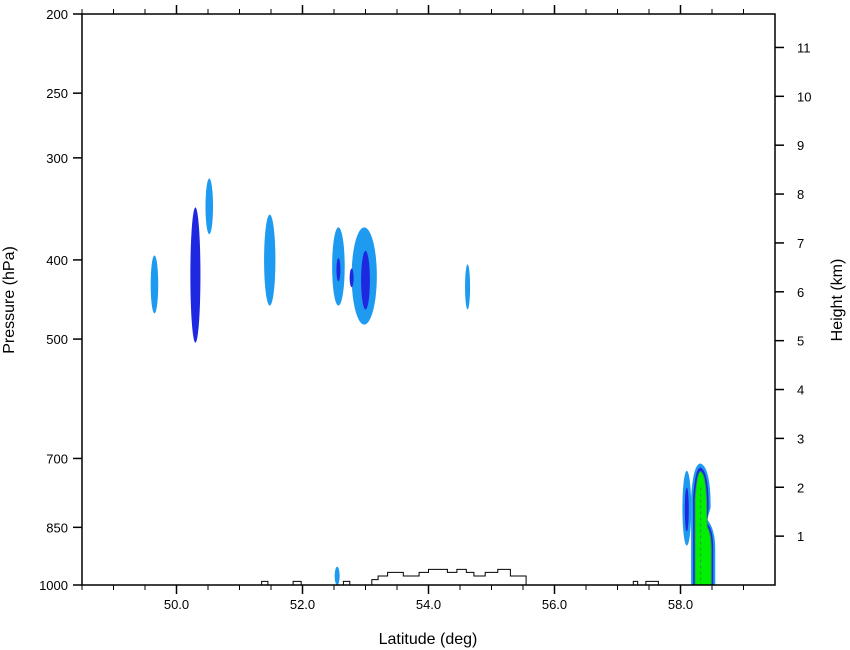 This screenshot has height=650, width=850. What do you see at coordinates (428, 639) in the screenshot?
I see `x-axis-label: Latitude (deg)` at bounding box center [428, 639].